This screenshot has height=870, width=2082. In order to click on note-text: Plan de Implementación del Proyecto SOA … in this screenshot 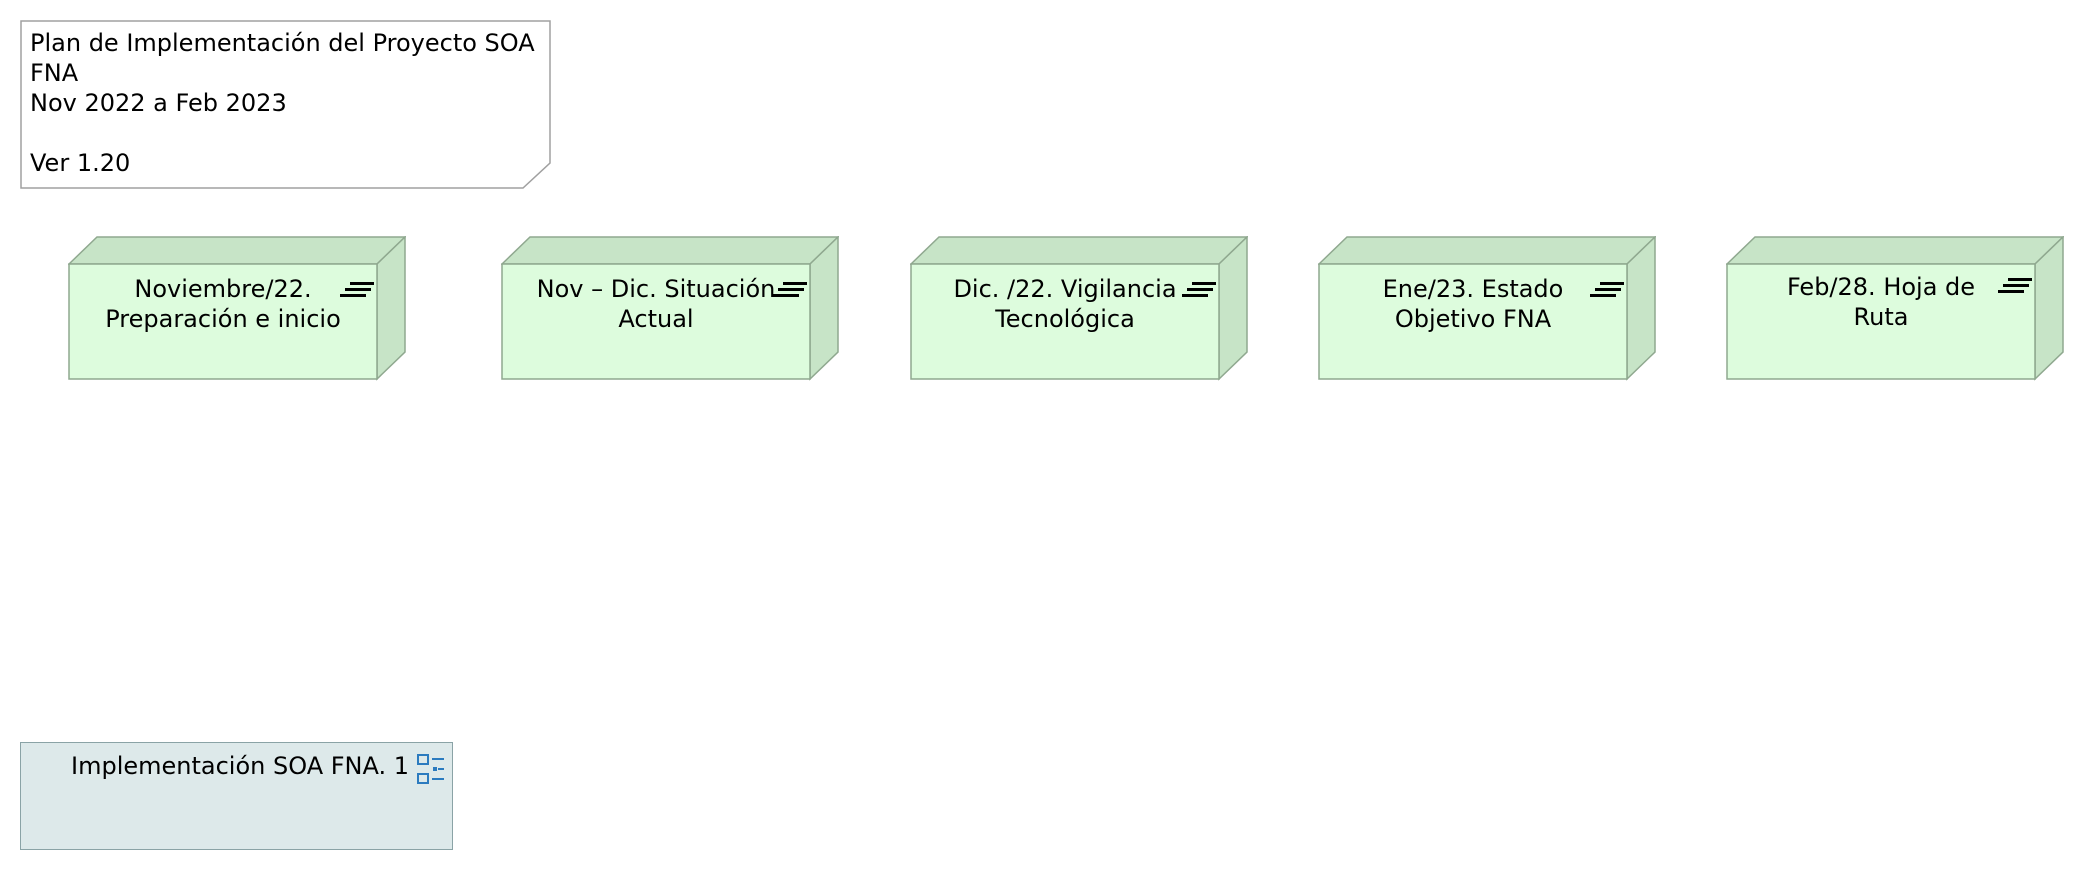, I will do `click(282, 103)`.